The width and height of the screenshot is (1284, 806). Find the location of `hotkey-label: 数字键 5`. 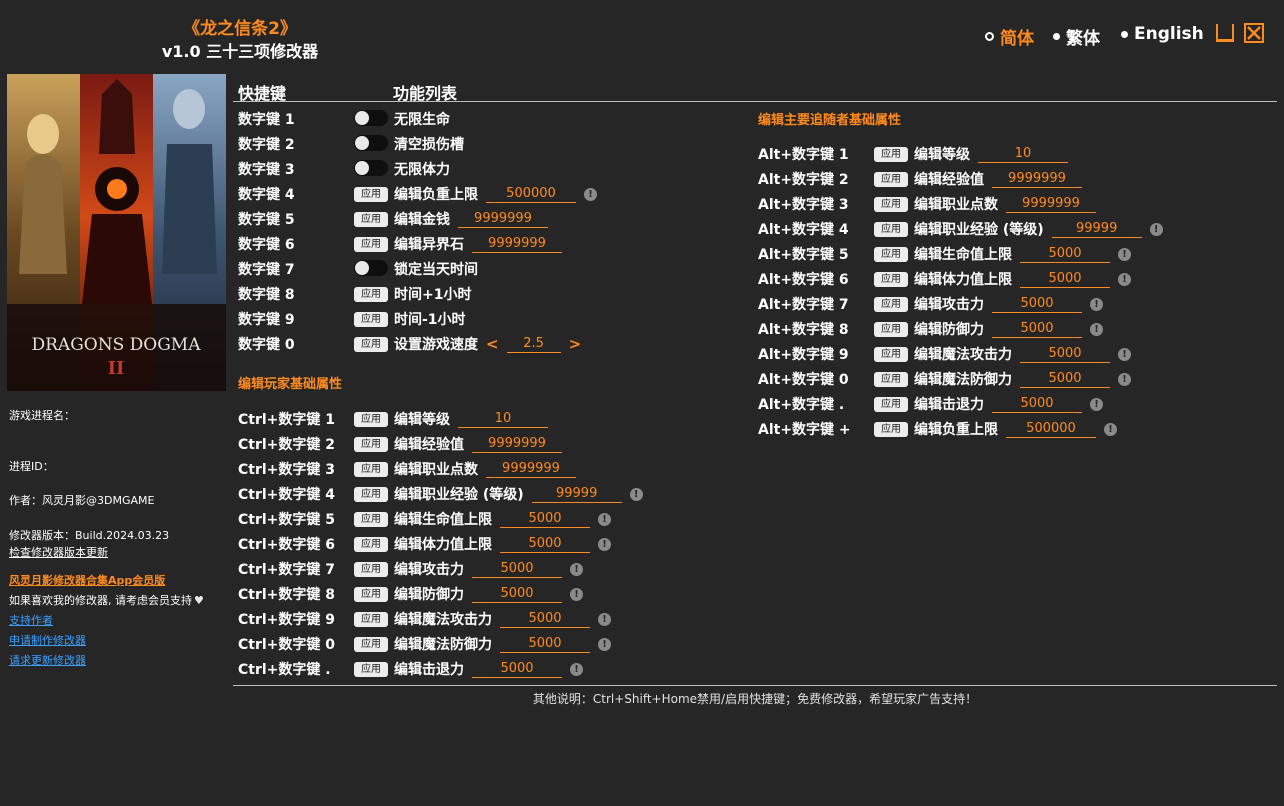

hotkey-label: 数字键 5 is located at coordinates (266, 220).